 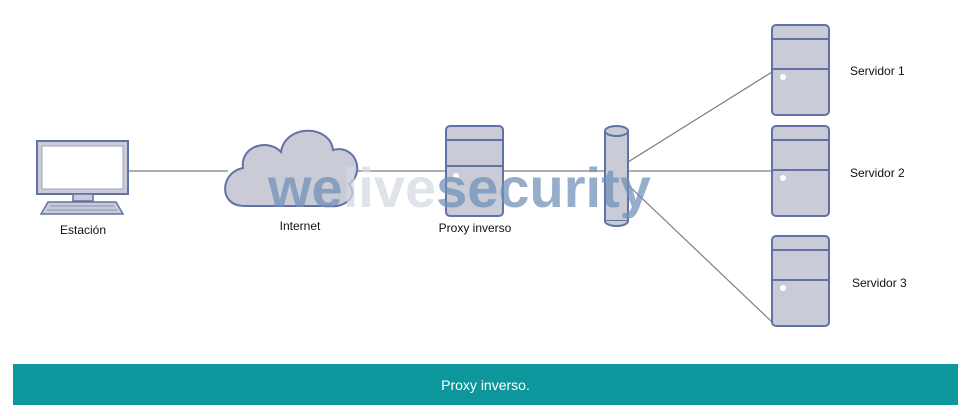 I want to click on monitor-screen, so click(x=82, y=167).